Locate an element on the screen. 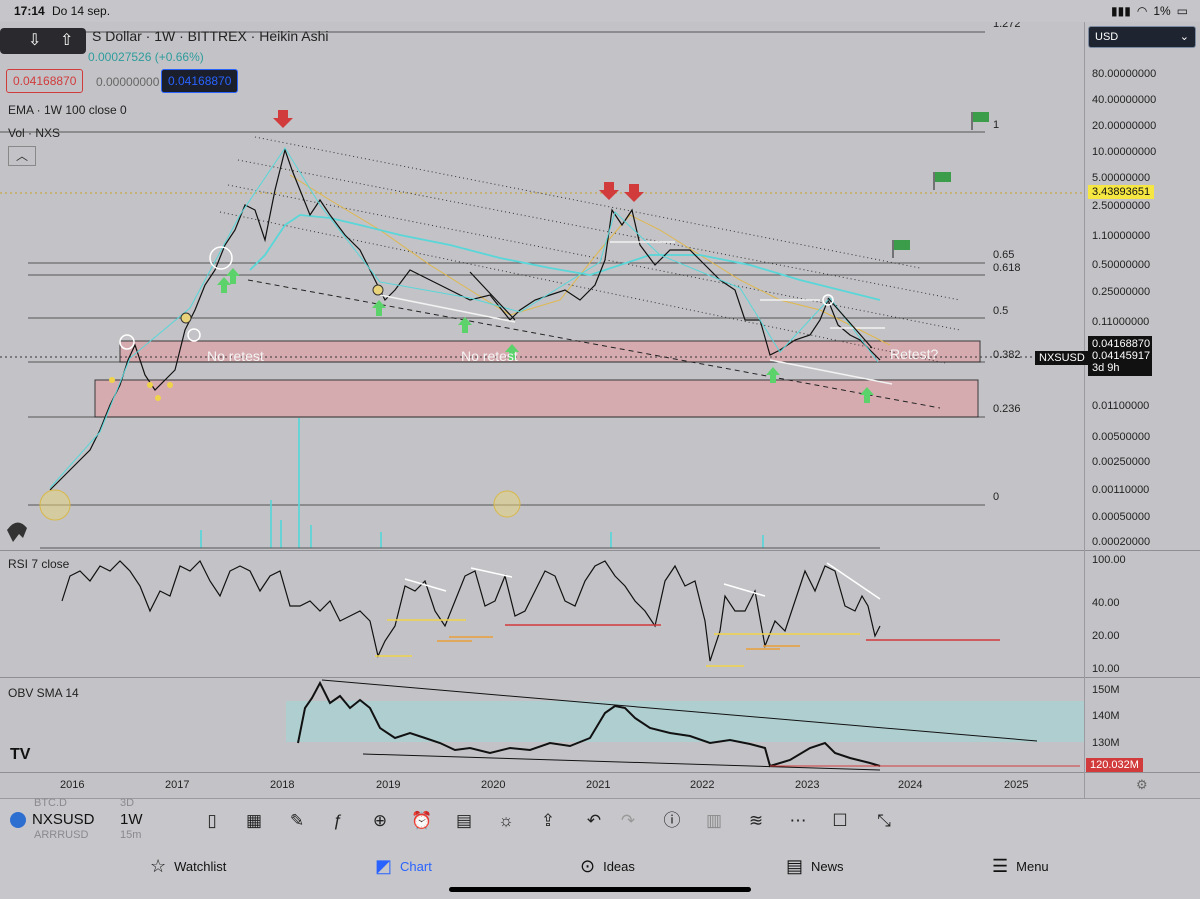 This screenshot has height=899, width=1200. annotation-retest: Retest? is located at coordinates (914, 354).